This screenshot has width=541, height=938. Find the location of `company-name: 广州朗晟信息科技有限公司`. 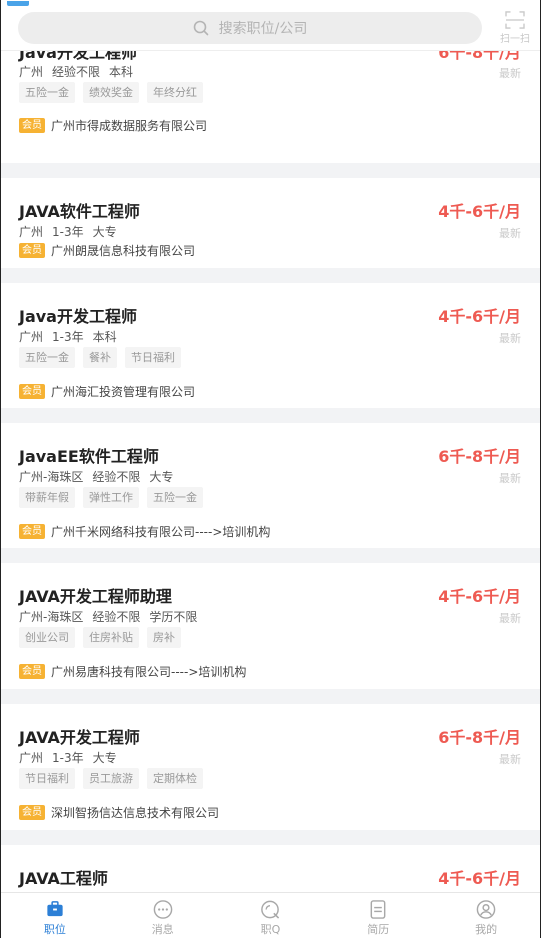

company-name: 广州朗晟信息科技有限公司 is located at coordinates (123, 251).